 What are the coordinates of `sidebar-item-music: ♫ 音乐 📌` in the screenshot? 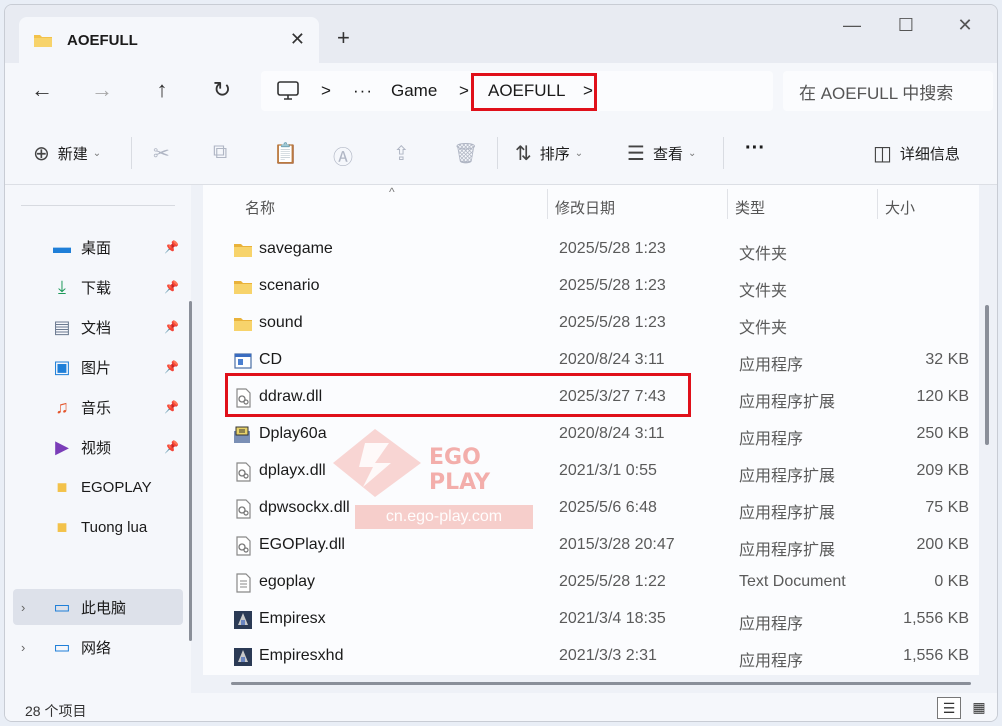 It's located at (101, 407).